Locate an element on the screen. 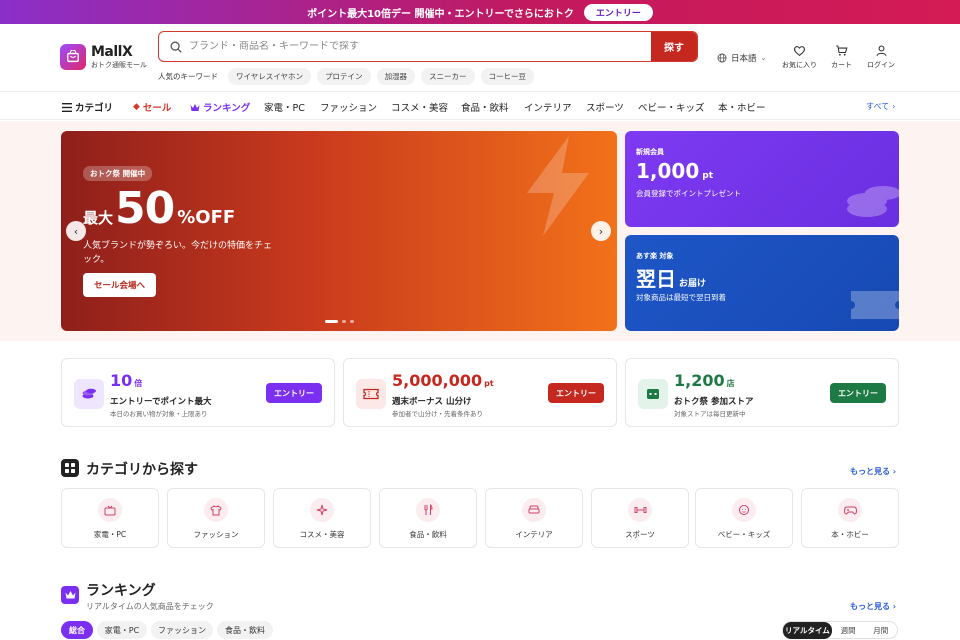  category-label: ファッション is located at coordinates (216, 534).